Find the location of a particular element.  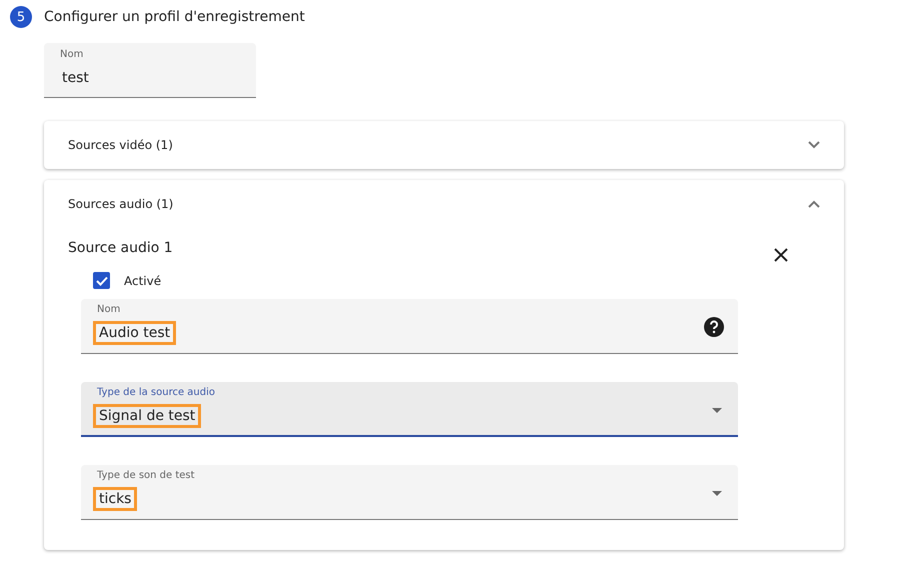

close-icon is located at coordinates (781, 255).